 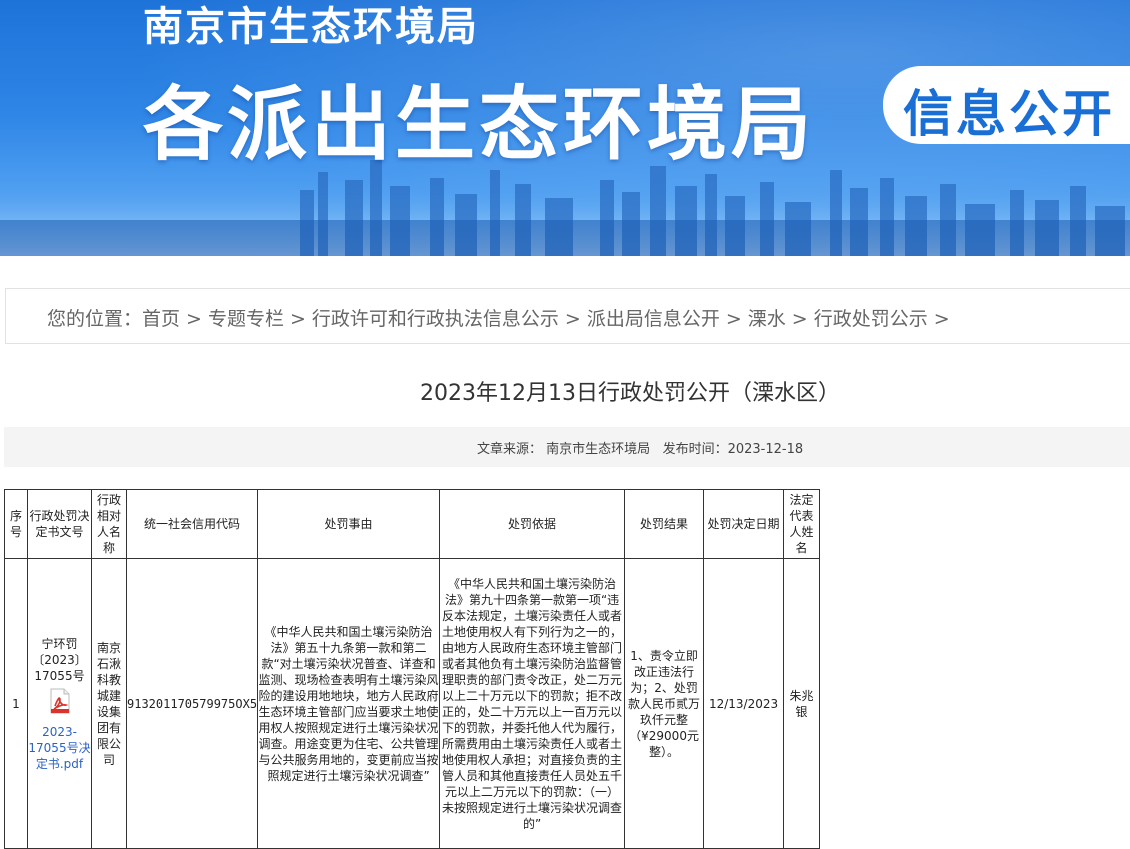 What do you see at coordinates (664, 524) in the screenshot?
I see `col-header-result: 处罚结果` at bounding box center [664, 524].